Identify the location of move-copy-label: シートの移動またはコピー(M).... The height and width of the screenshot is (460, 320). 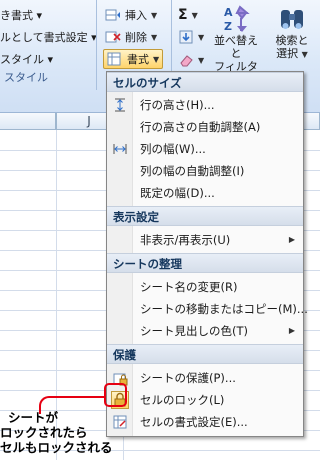
(224, 309).